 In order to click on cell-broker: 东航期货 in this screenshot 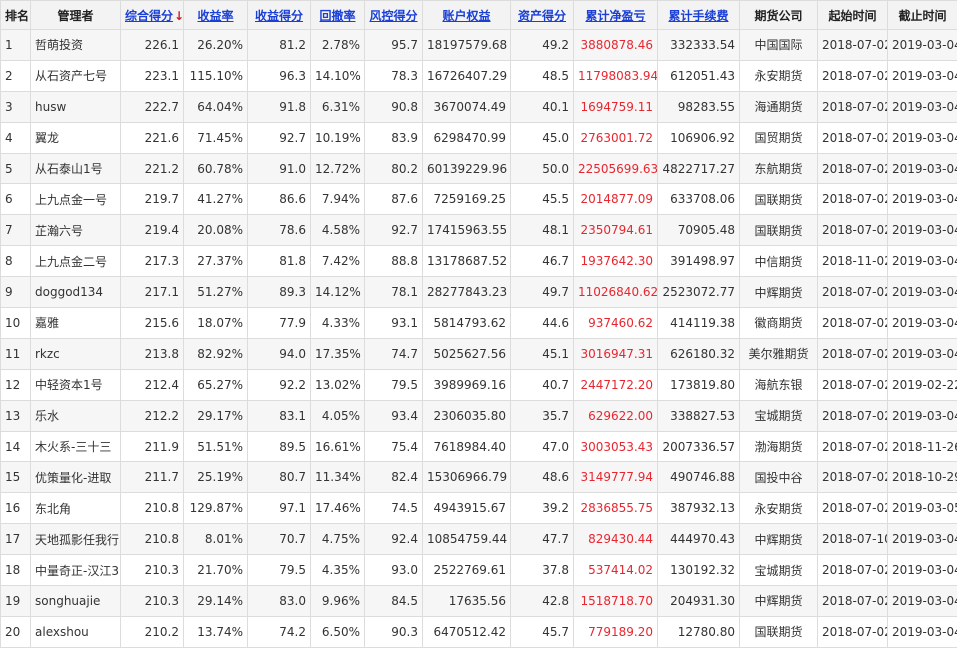, I will do `click(779, 168)`.